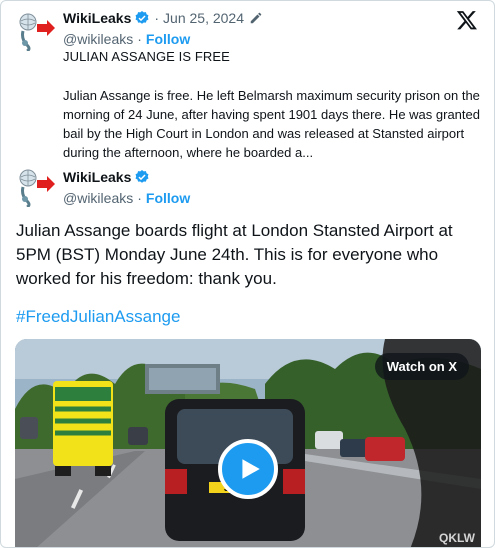  I want to click on quoted-display-name: WikiLeaks, so click(97, 18).